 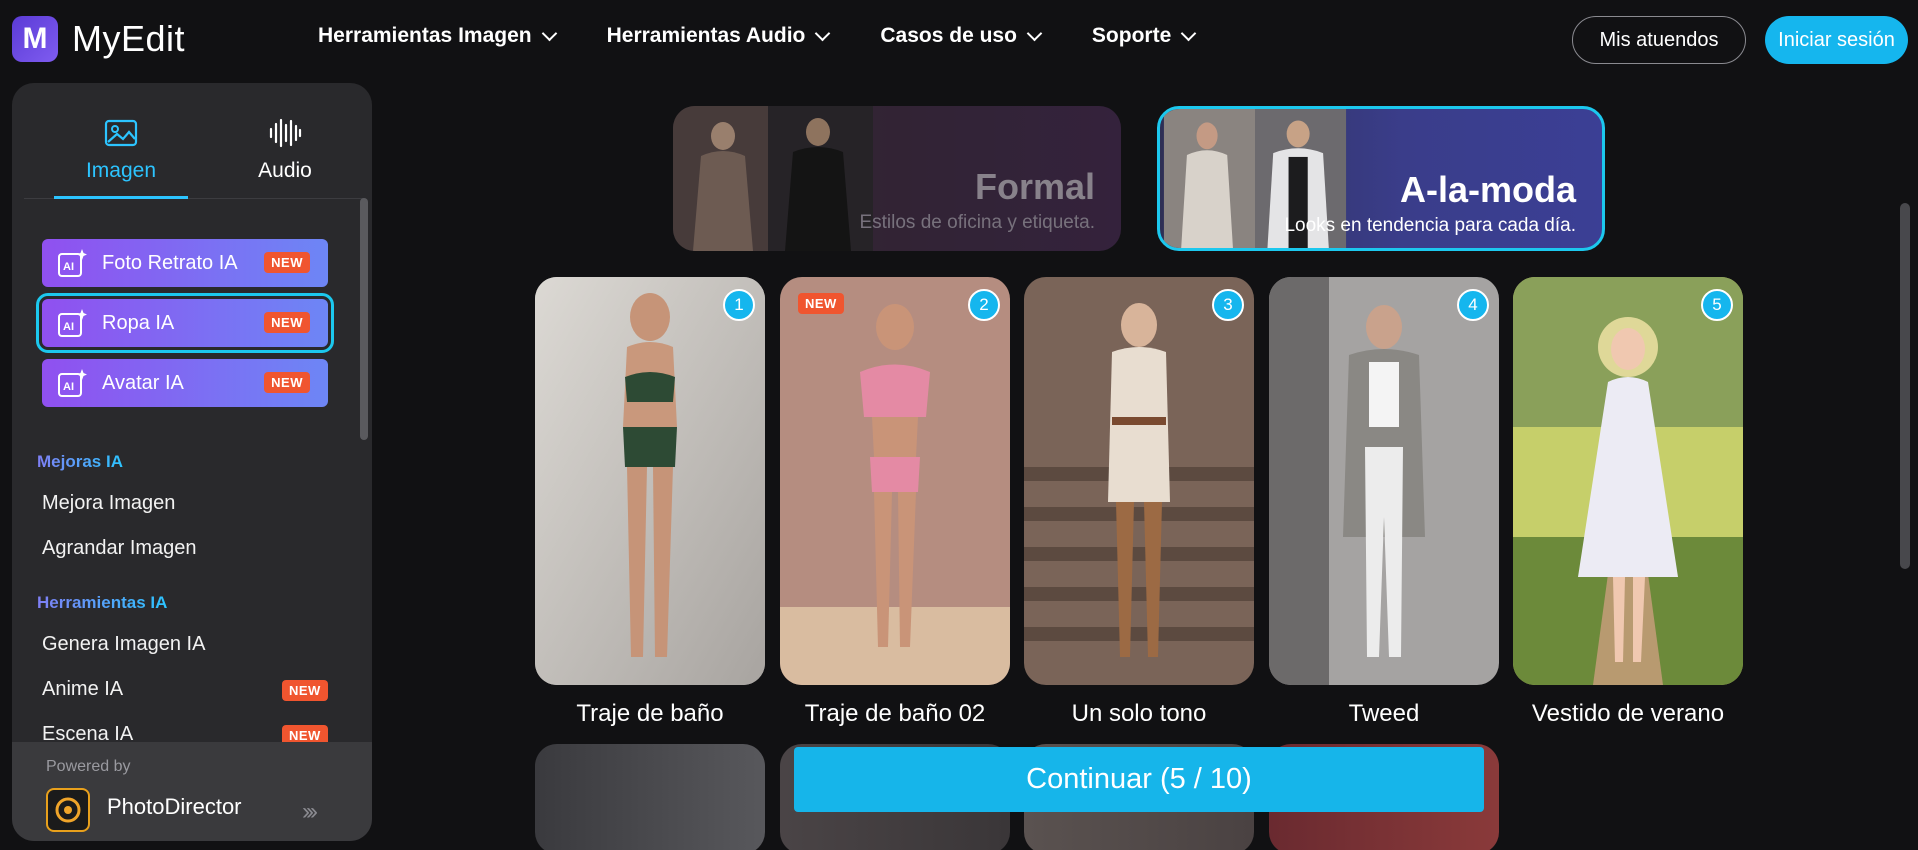 What do you see at coordinates (1139, 713) in the screenshot?
I see `outfit-label: Un solo tono` at bounding box center [1139, 713].